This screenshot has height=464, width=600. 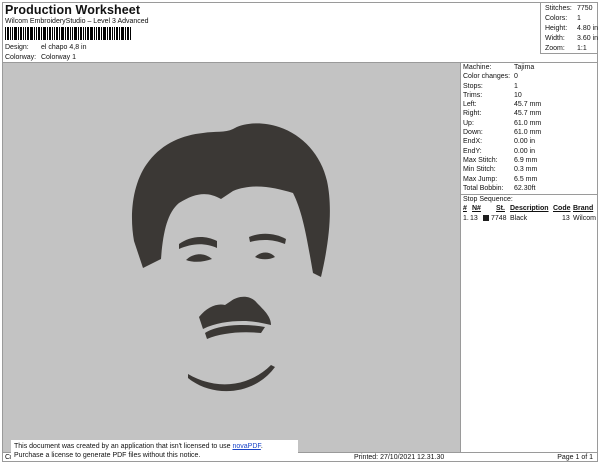 What do you see at coordinates (529, 219) in the screenshot?
I see `table-row: 1. 13 7748 Black 13 Wilcom` at bounding box center [529, 219].